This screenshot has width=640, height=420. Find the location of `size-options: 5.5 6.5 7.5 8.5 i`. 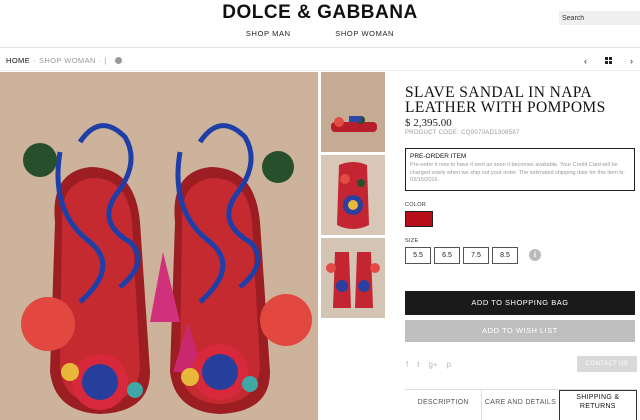

size-options: 5.5 6.5 7.5 8.5 i is located at coordinates (520, 255).